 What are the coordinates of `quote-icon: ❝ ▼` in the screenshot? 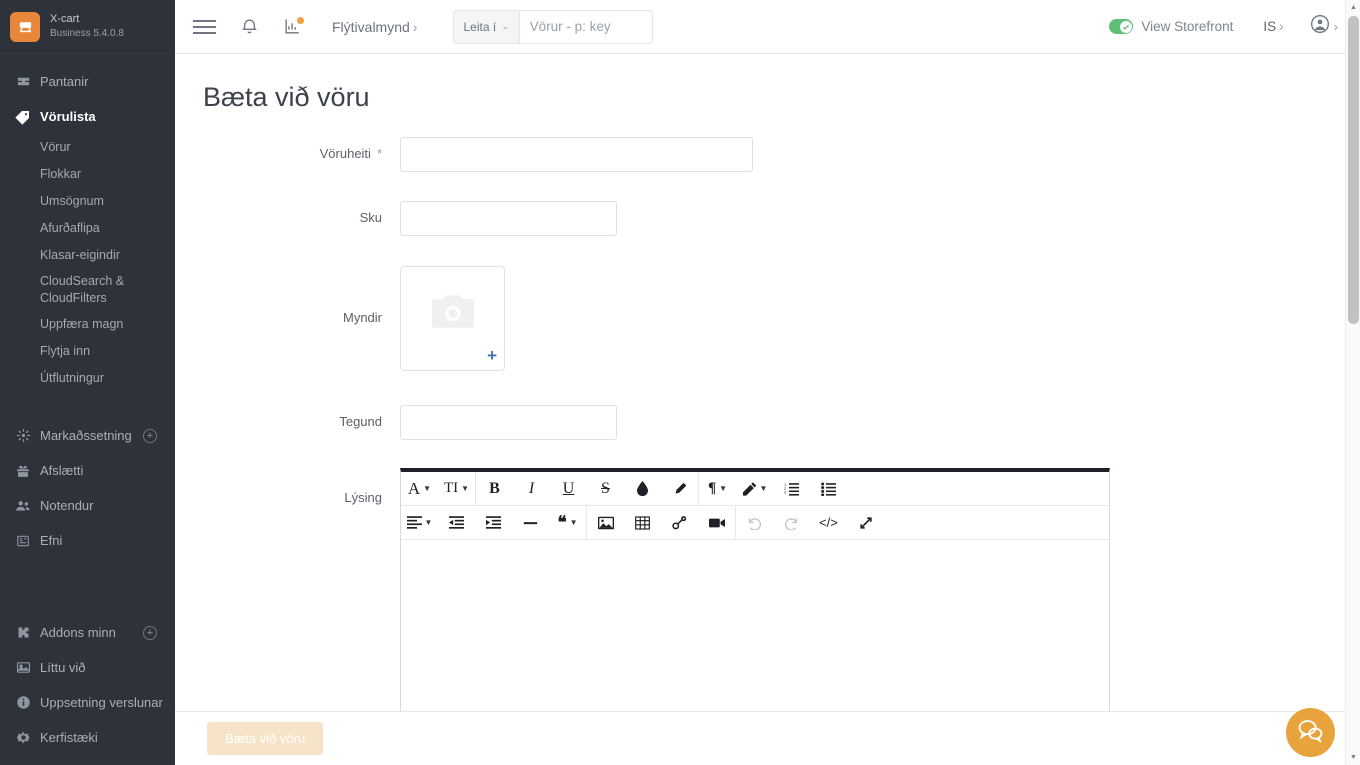 It's located at (567, 522).